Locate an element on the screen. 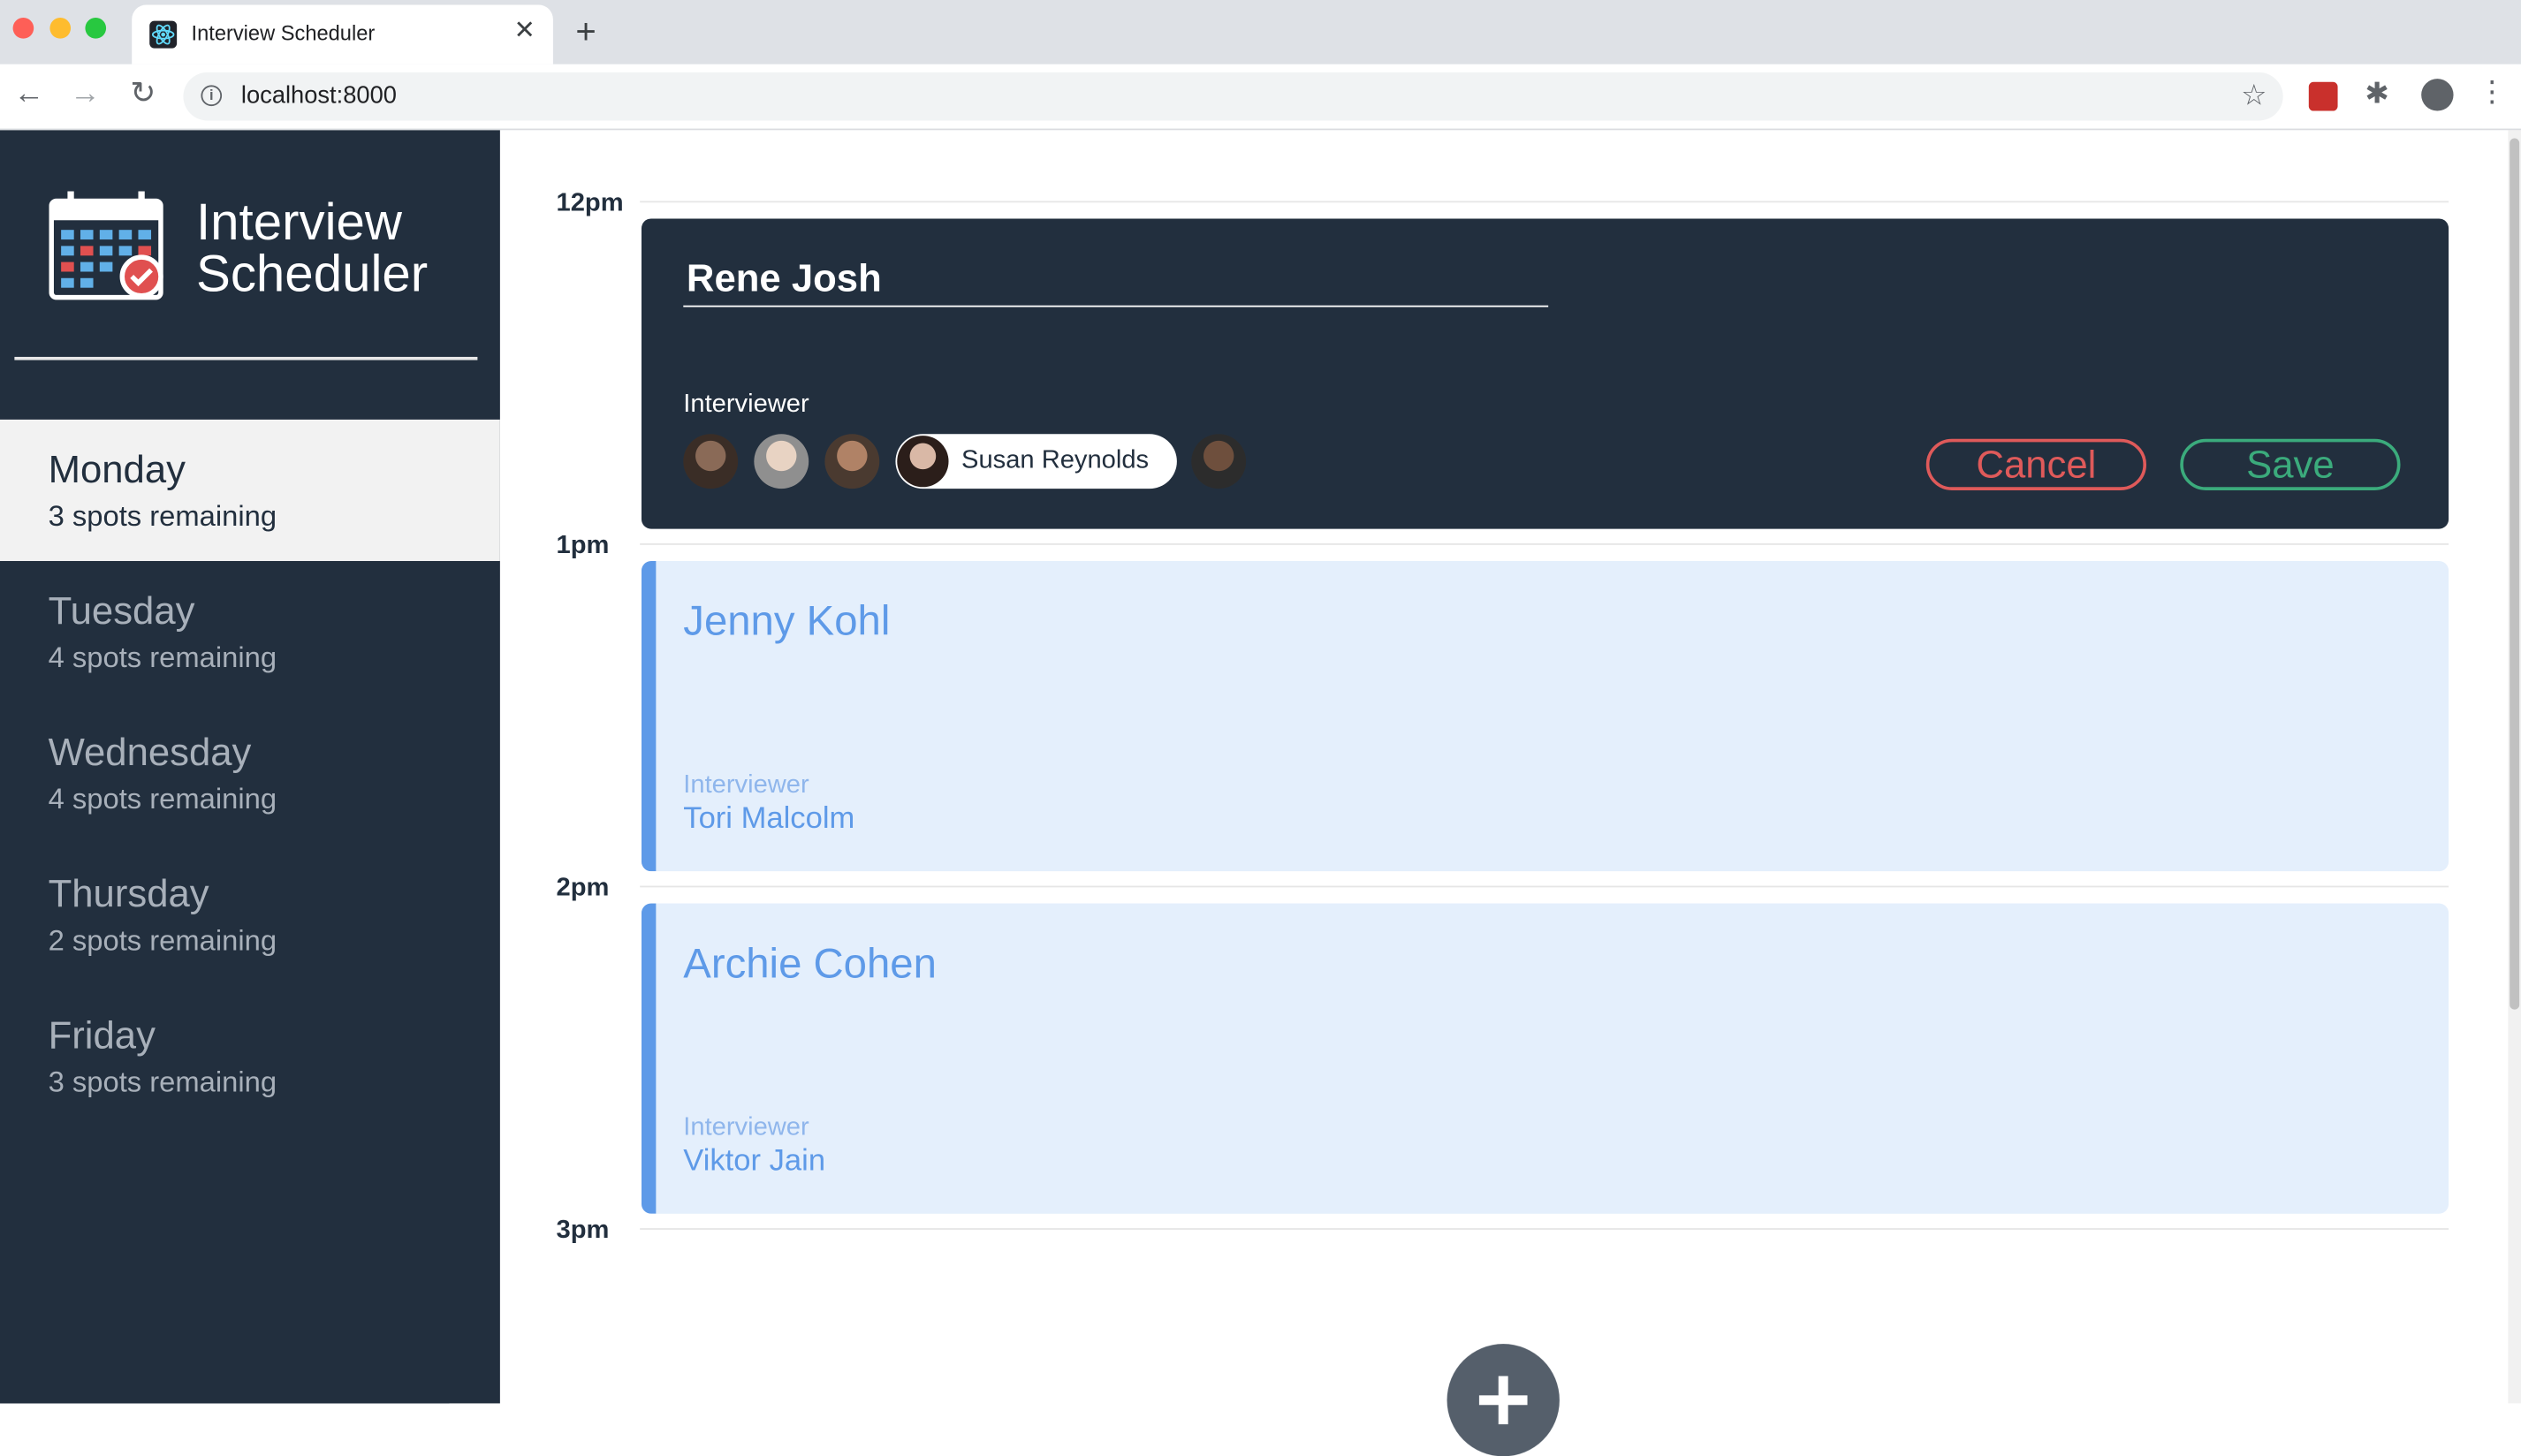  react-favicon-icon is located at coordinates (163, 34).